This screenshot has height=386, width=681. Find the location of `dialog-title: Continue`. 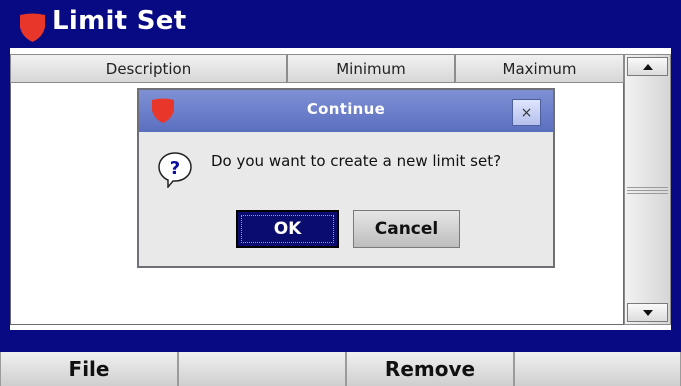

dialog-title: Continue is located at coordinates (346, 109).